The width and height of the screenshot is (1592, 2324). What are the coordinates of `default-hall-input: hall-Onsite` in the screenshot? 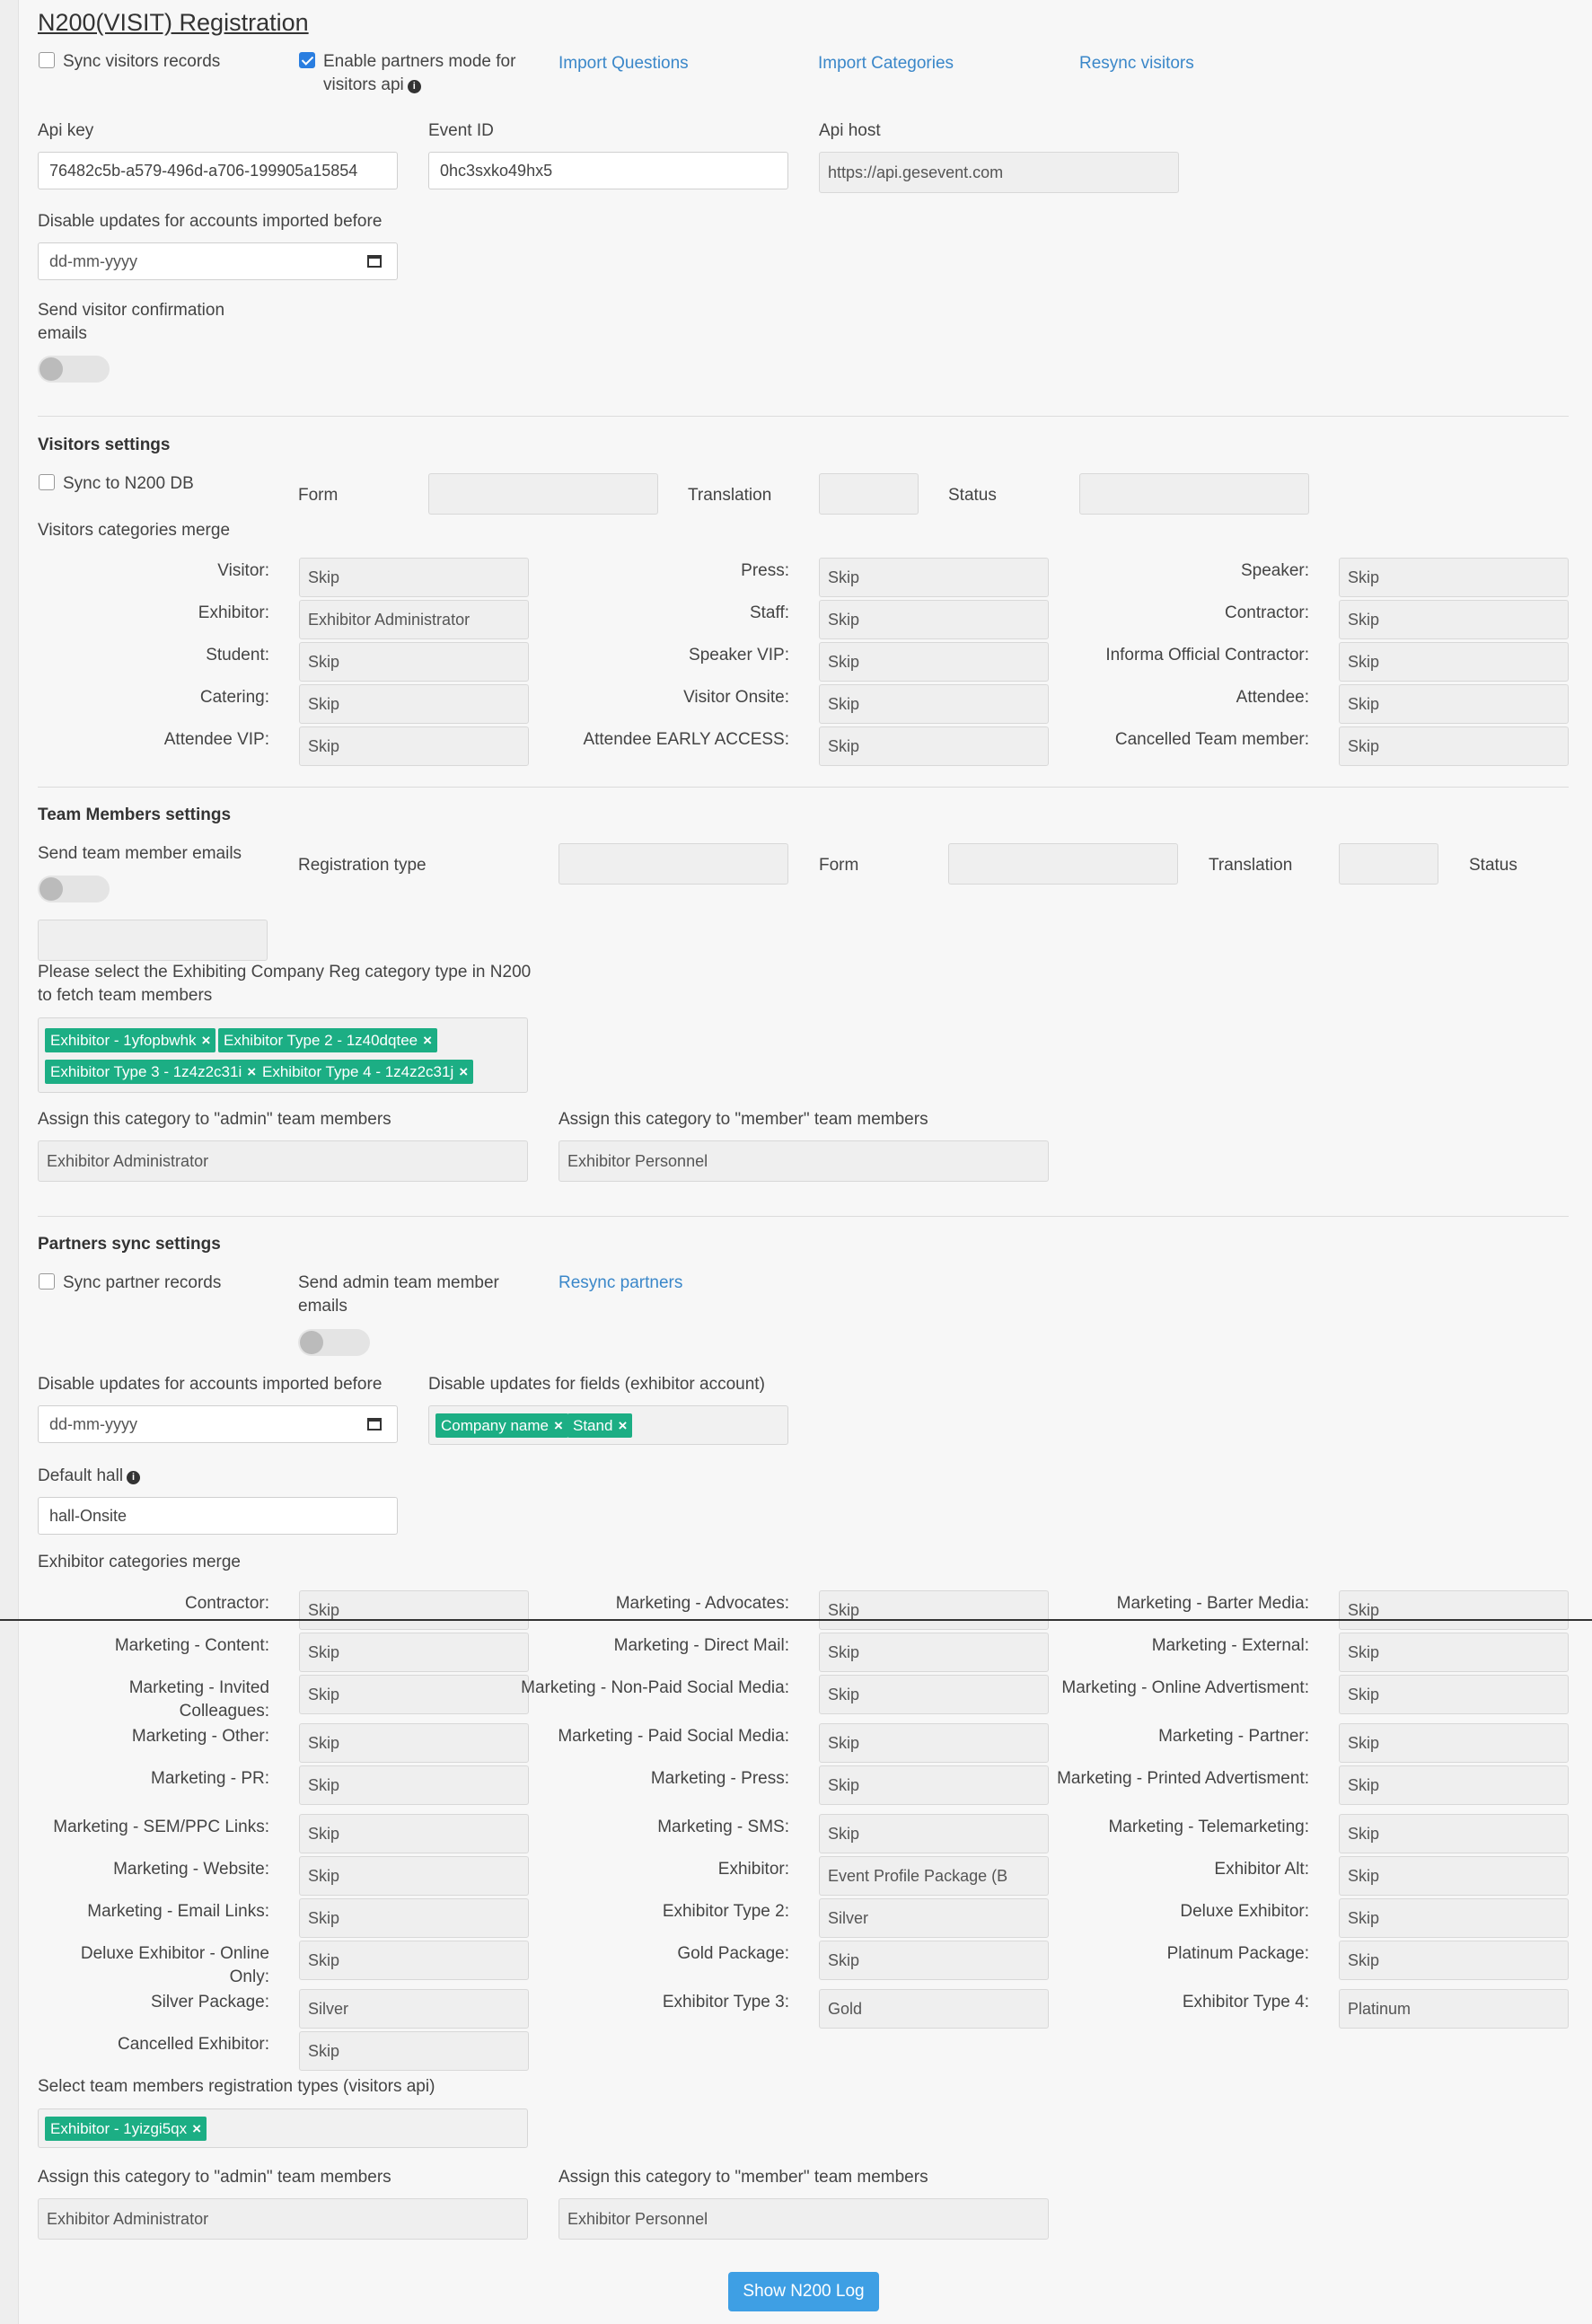 It's located at (218, 1516).